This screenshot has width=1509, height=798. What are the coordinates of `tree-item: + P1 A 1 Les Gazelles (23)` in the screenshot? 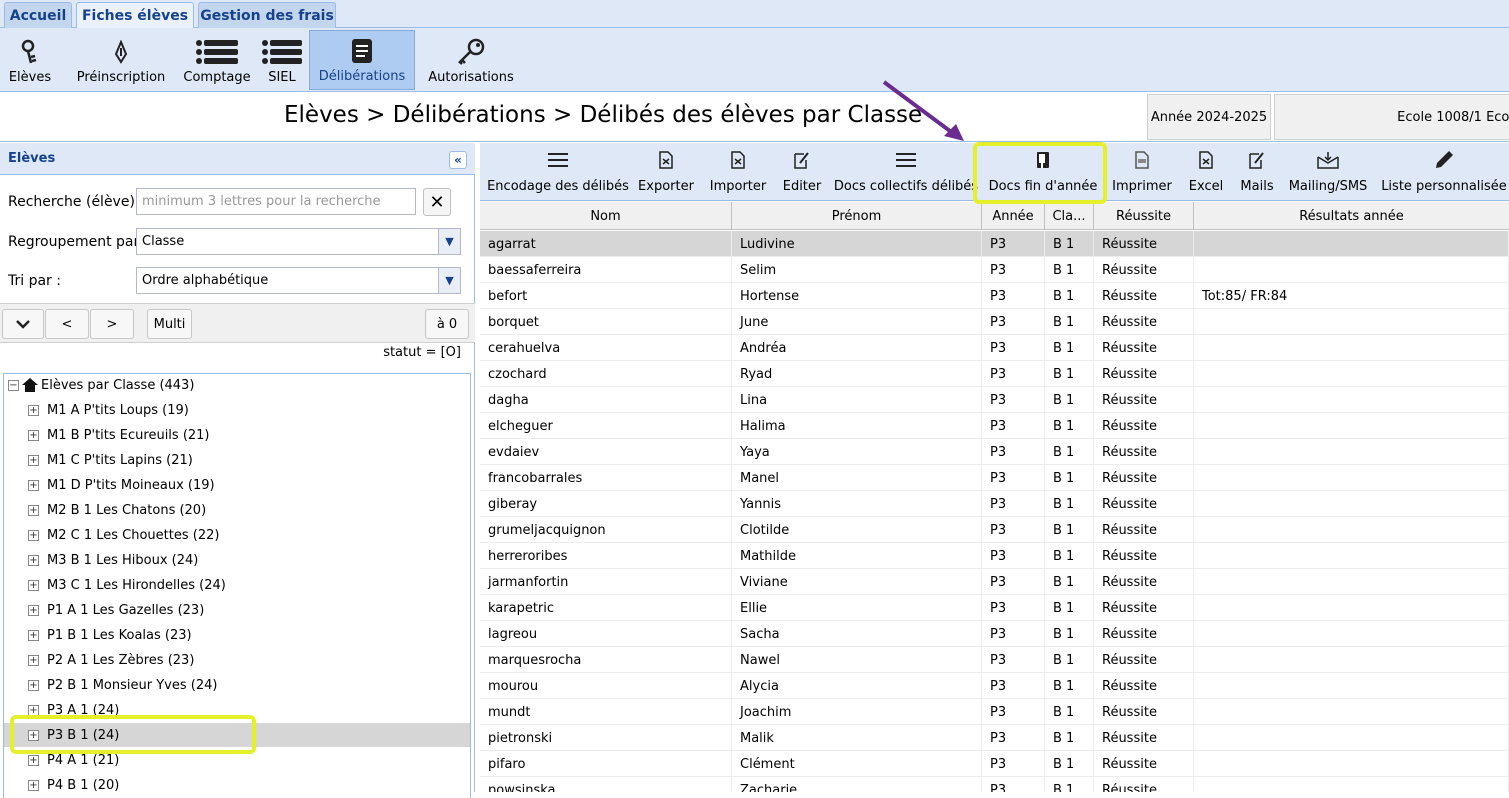 It's located at (237, 610).